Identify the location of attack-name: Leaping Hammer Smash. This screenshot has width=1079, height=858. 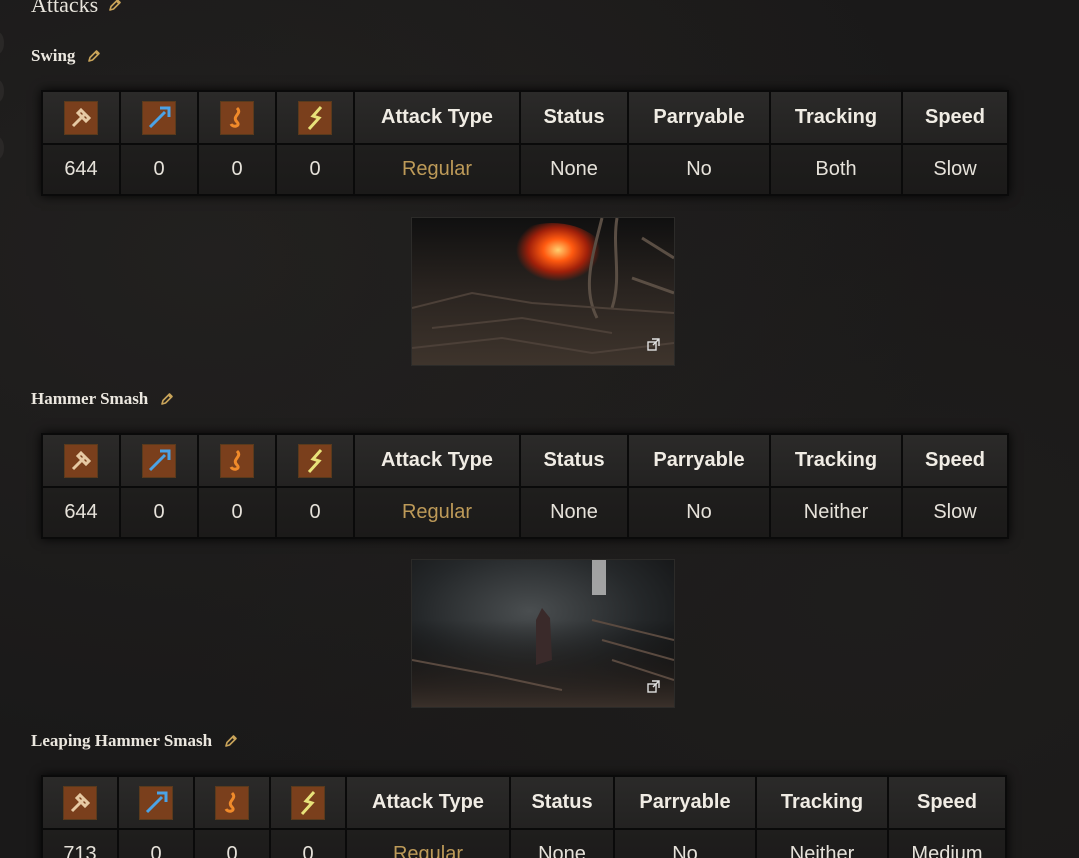
(122, 740).